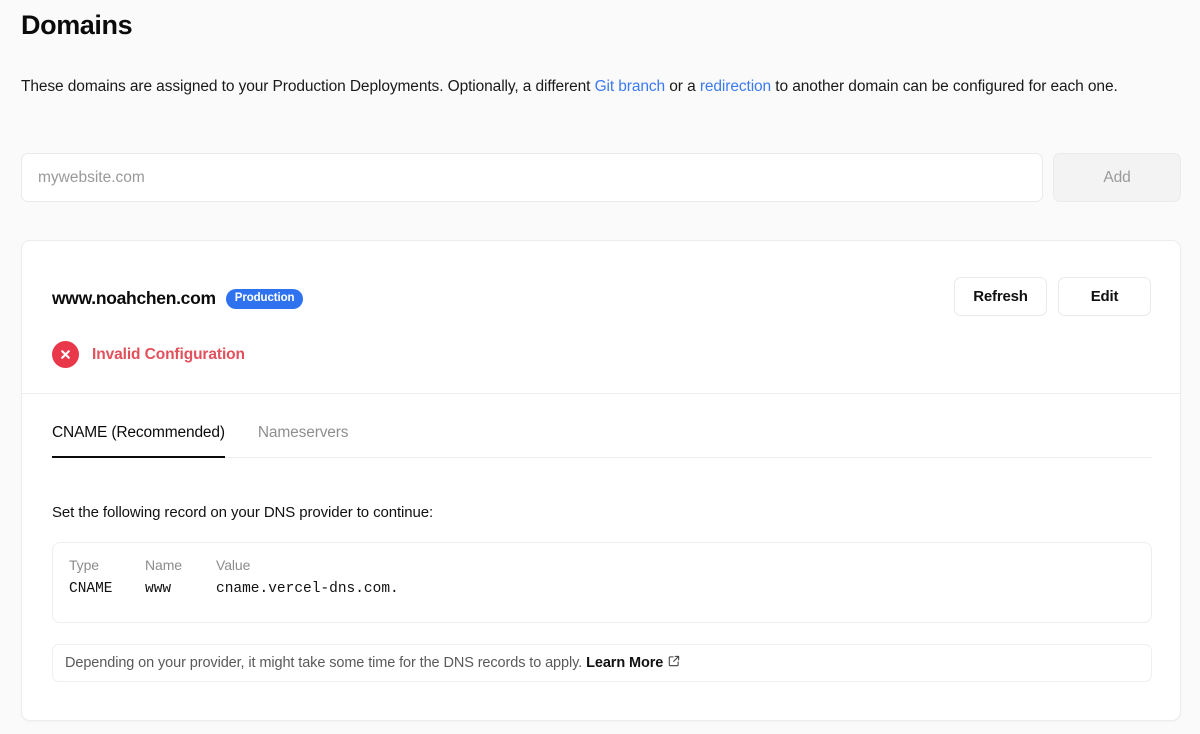 This screenshot has height=734, width=1200. I want to click on domain-name: www.noahchen.com, so click(134, 298).